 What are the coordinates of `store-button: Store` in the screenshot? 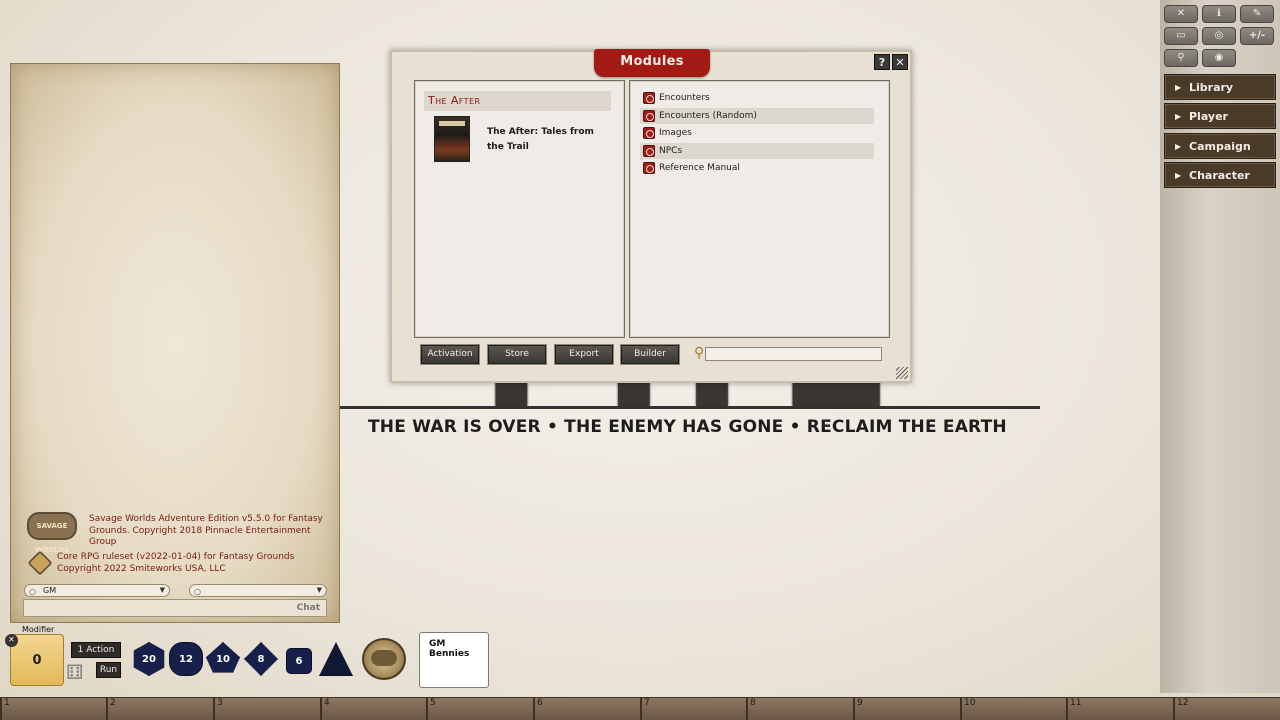 It's located at (517, 354).